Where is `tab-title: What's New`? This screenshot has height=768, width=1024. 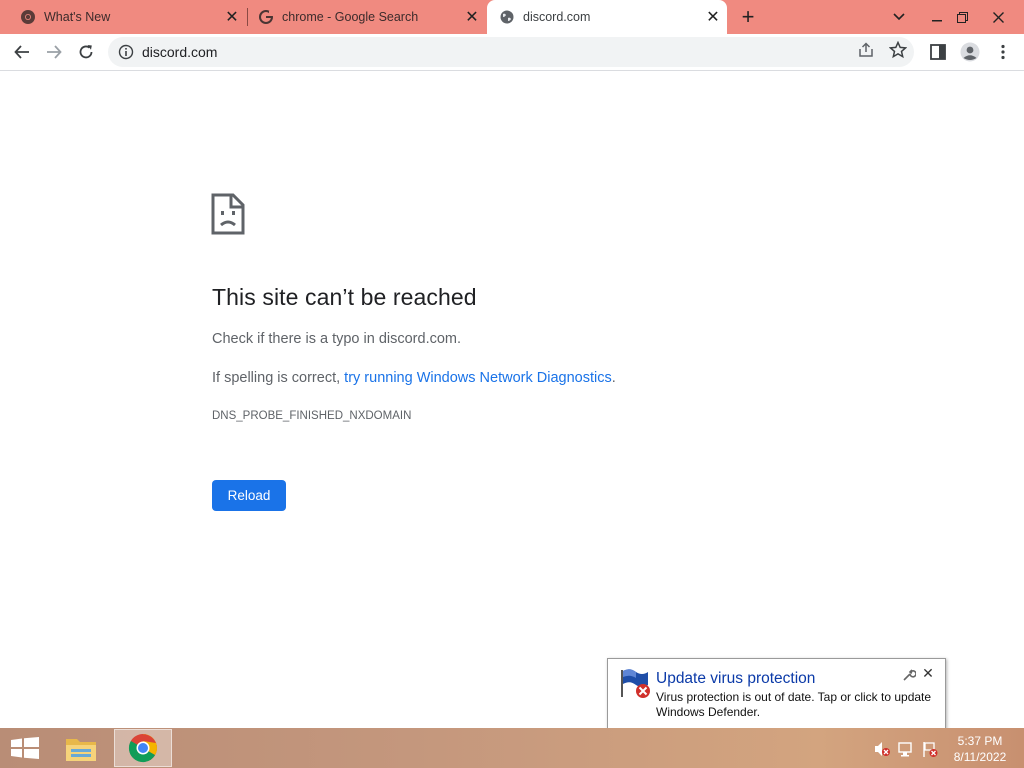 tab-title: What's New is located at coordinates (77, 17).